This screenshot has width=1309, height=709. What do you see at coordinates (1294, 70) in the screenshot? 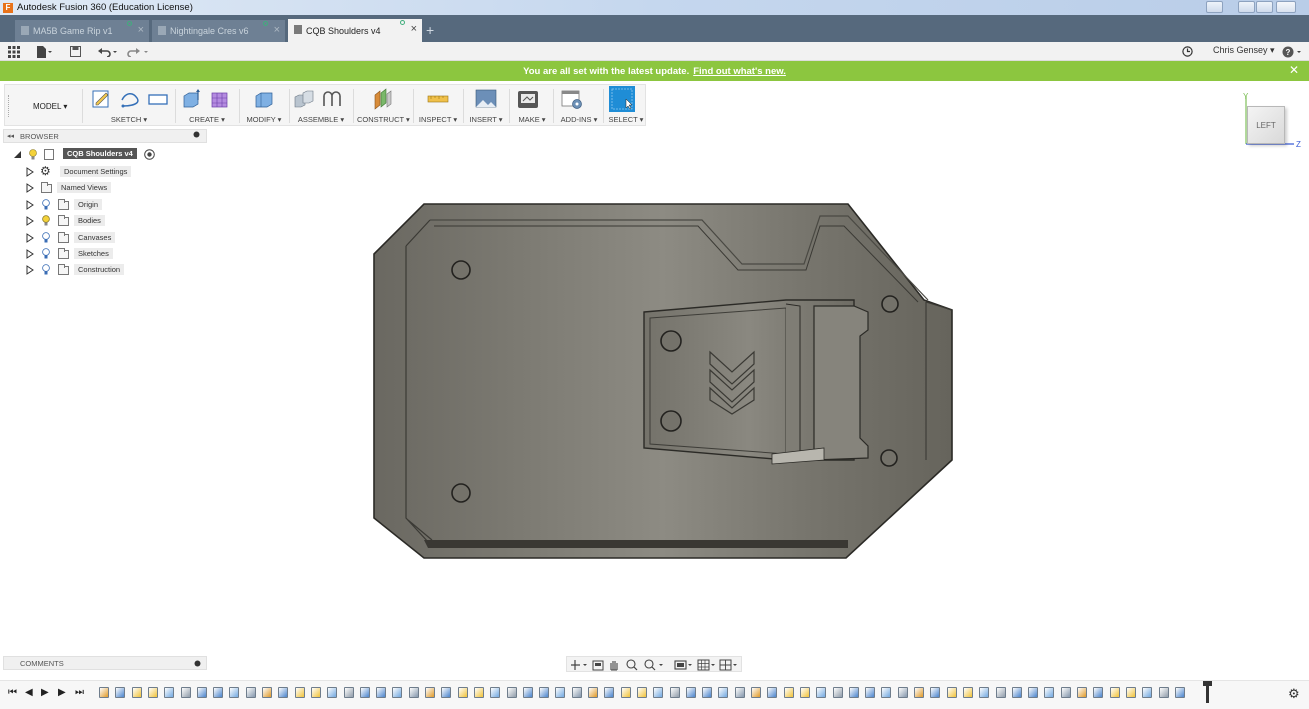
I see `close-notification-icon: ✕` at bounding box center [1294, 70].